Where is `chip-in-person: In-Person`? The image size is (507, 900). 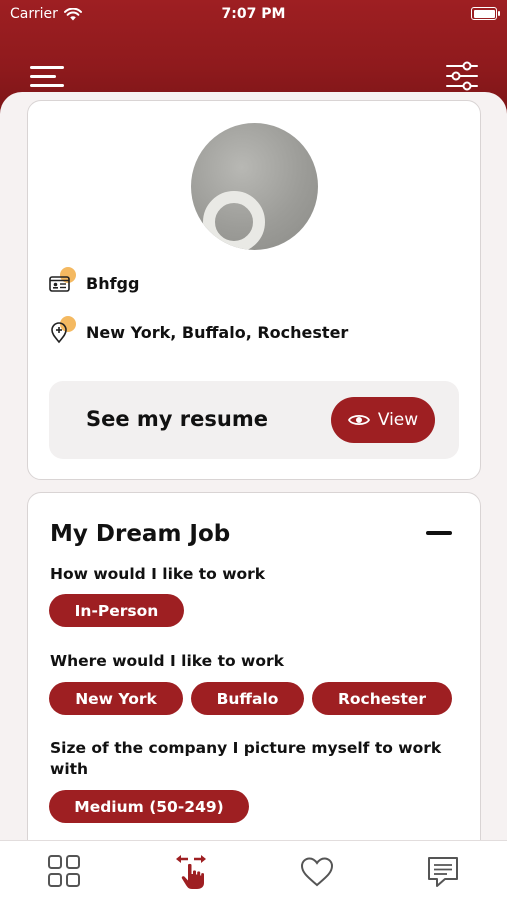
chip-in-person: In-Person is located at coordinates (116, 610).